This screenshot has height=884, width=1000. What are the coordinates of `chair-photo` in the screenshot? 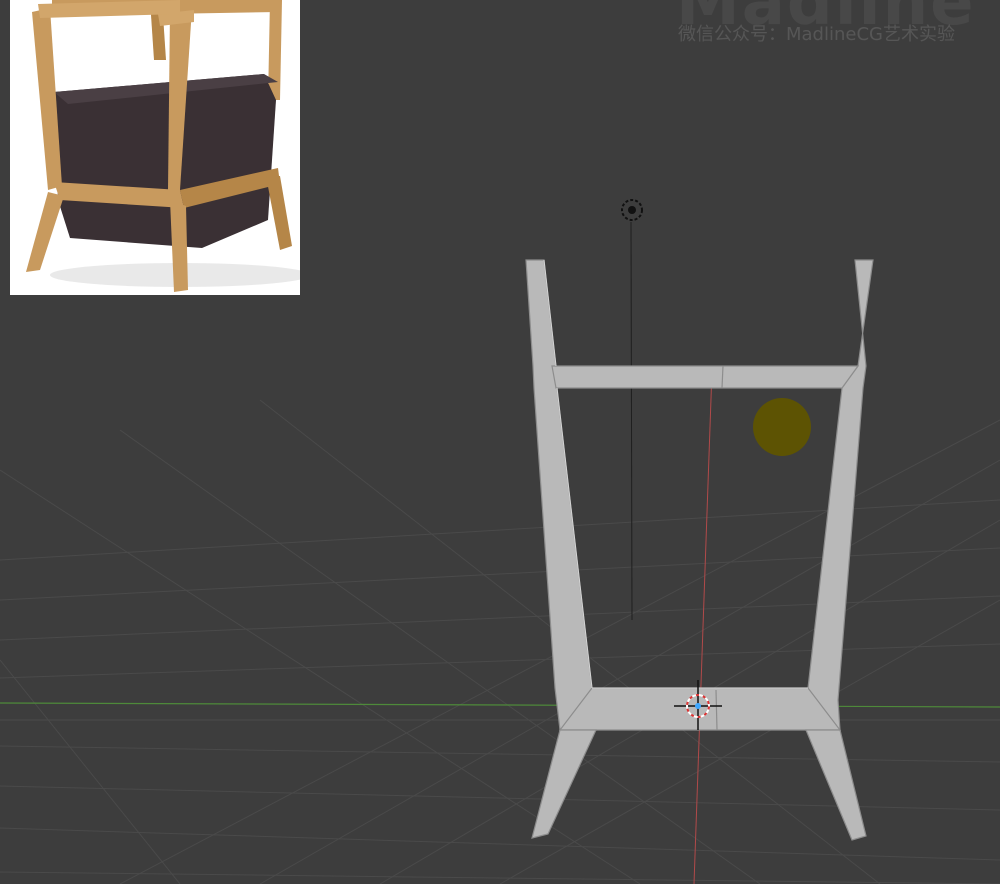 It's located at (163, 146).